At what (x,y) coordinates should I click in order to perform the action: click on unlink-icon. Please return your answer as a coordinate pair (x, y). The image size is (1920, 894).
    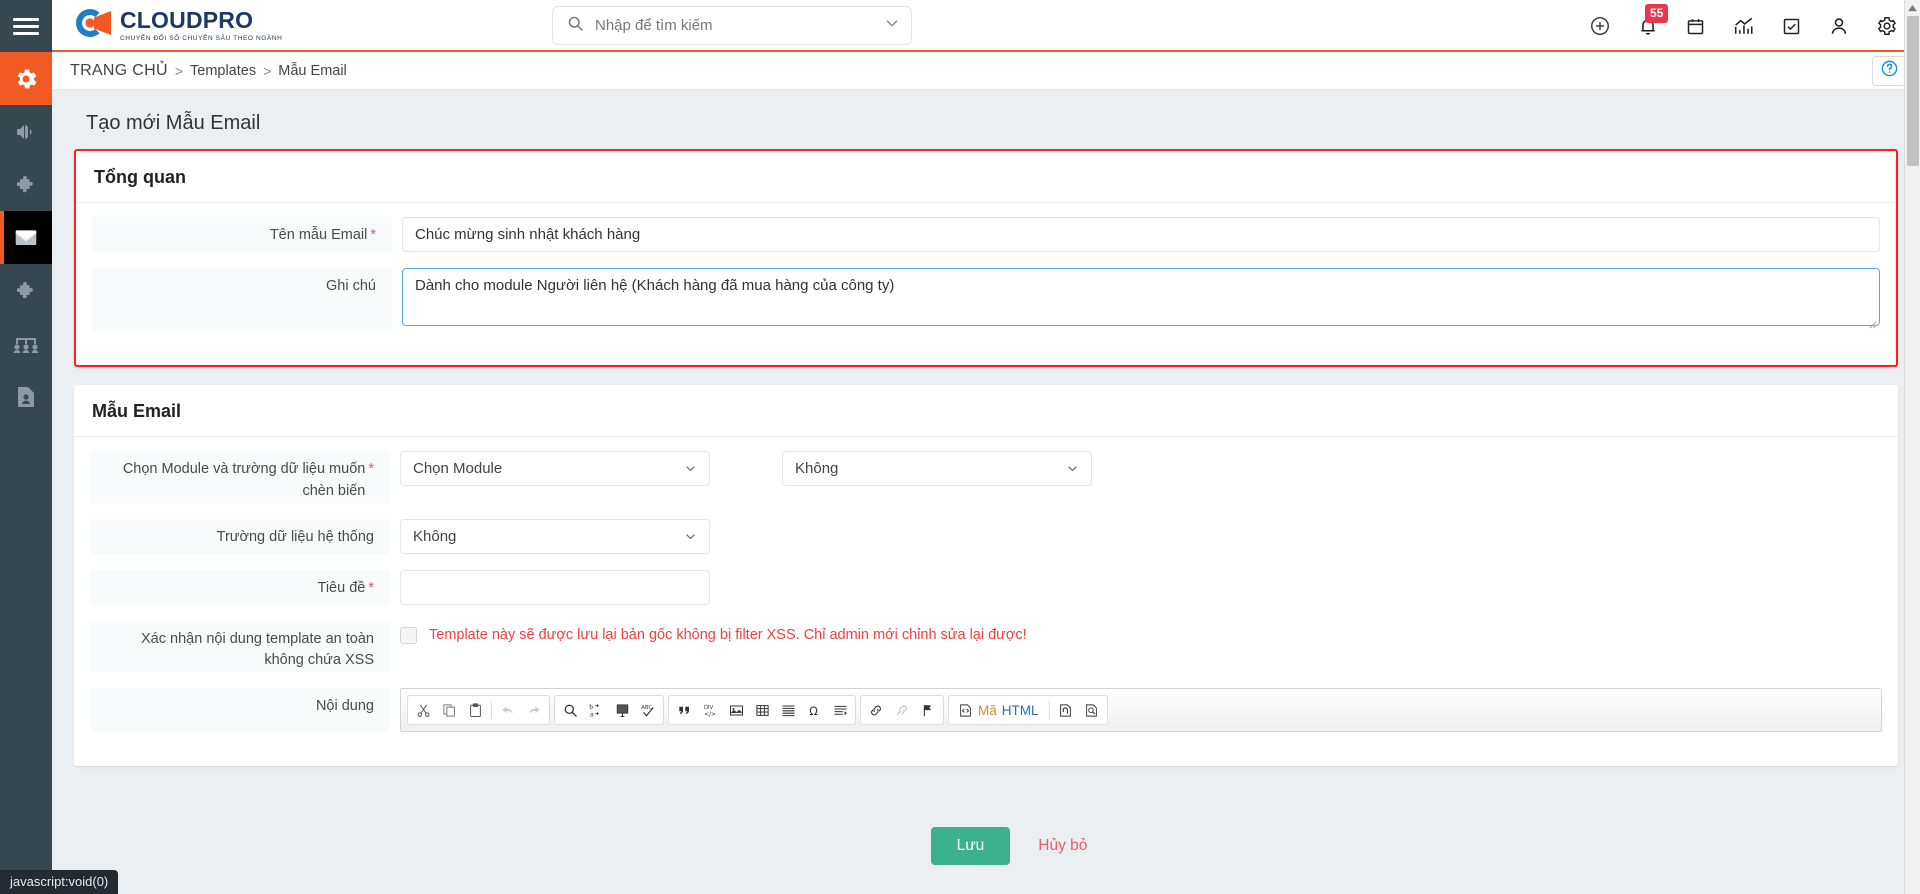
    Looking at the image, I should click on (902, 710).